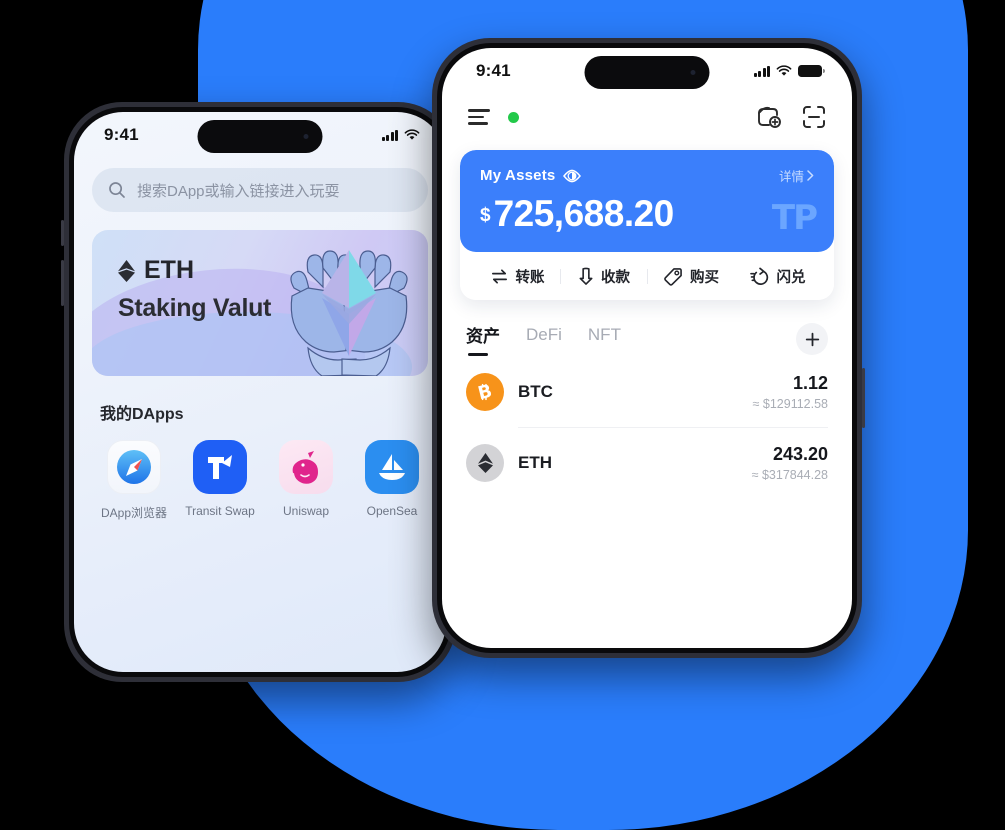 The height and width of the screenshot is (830, 1005). Describe the element at coordinates (499, 276) in the screenshot. I see `transfer-arrows-icon` at that location.